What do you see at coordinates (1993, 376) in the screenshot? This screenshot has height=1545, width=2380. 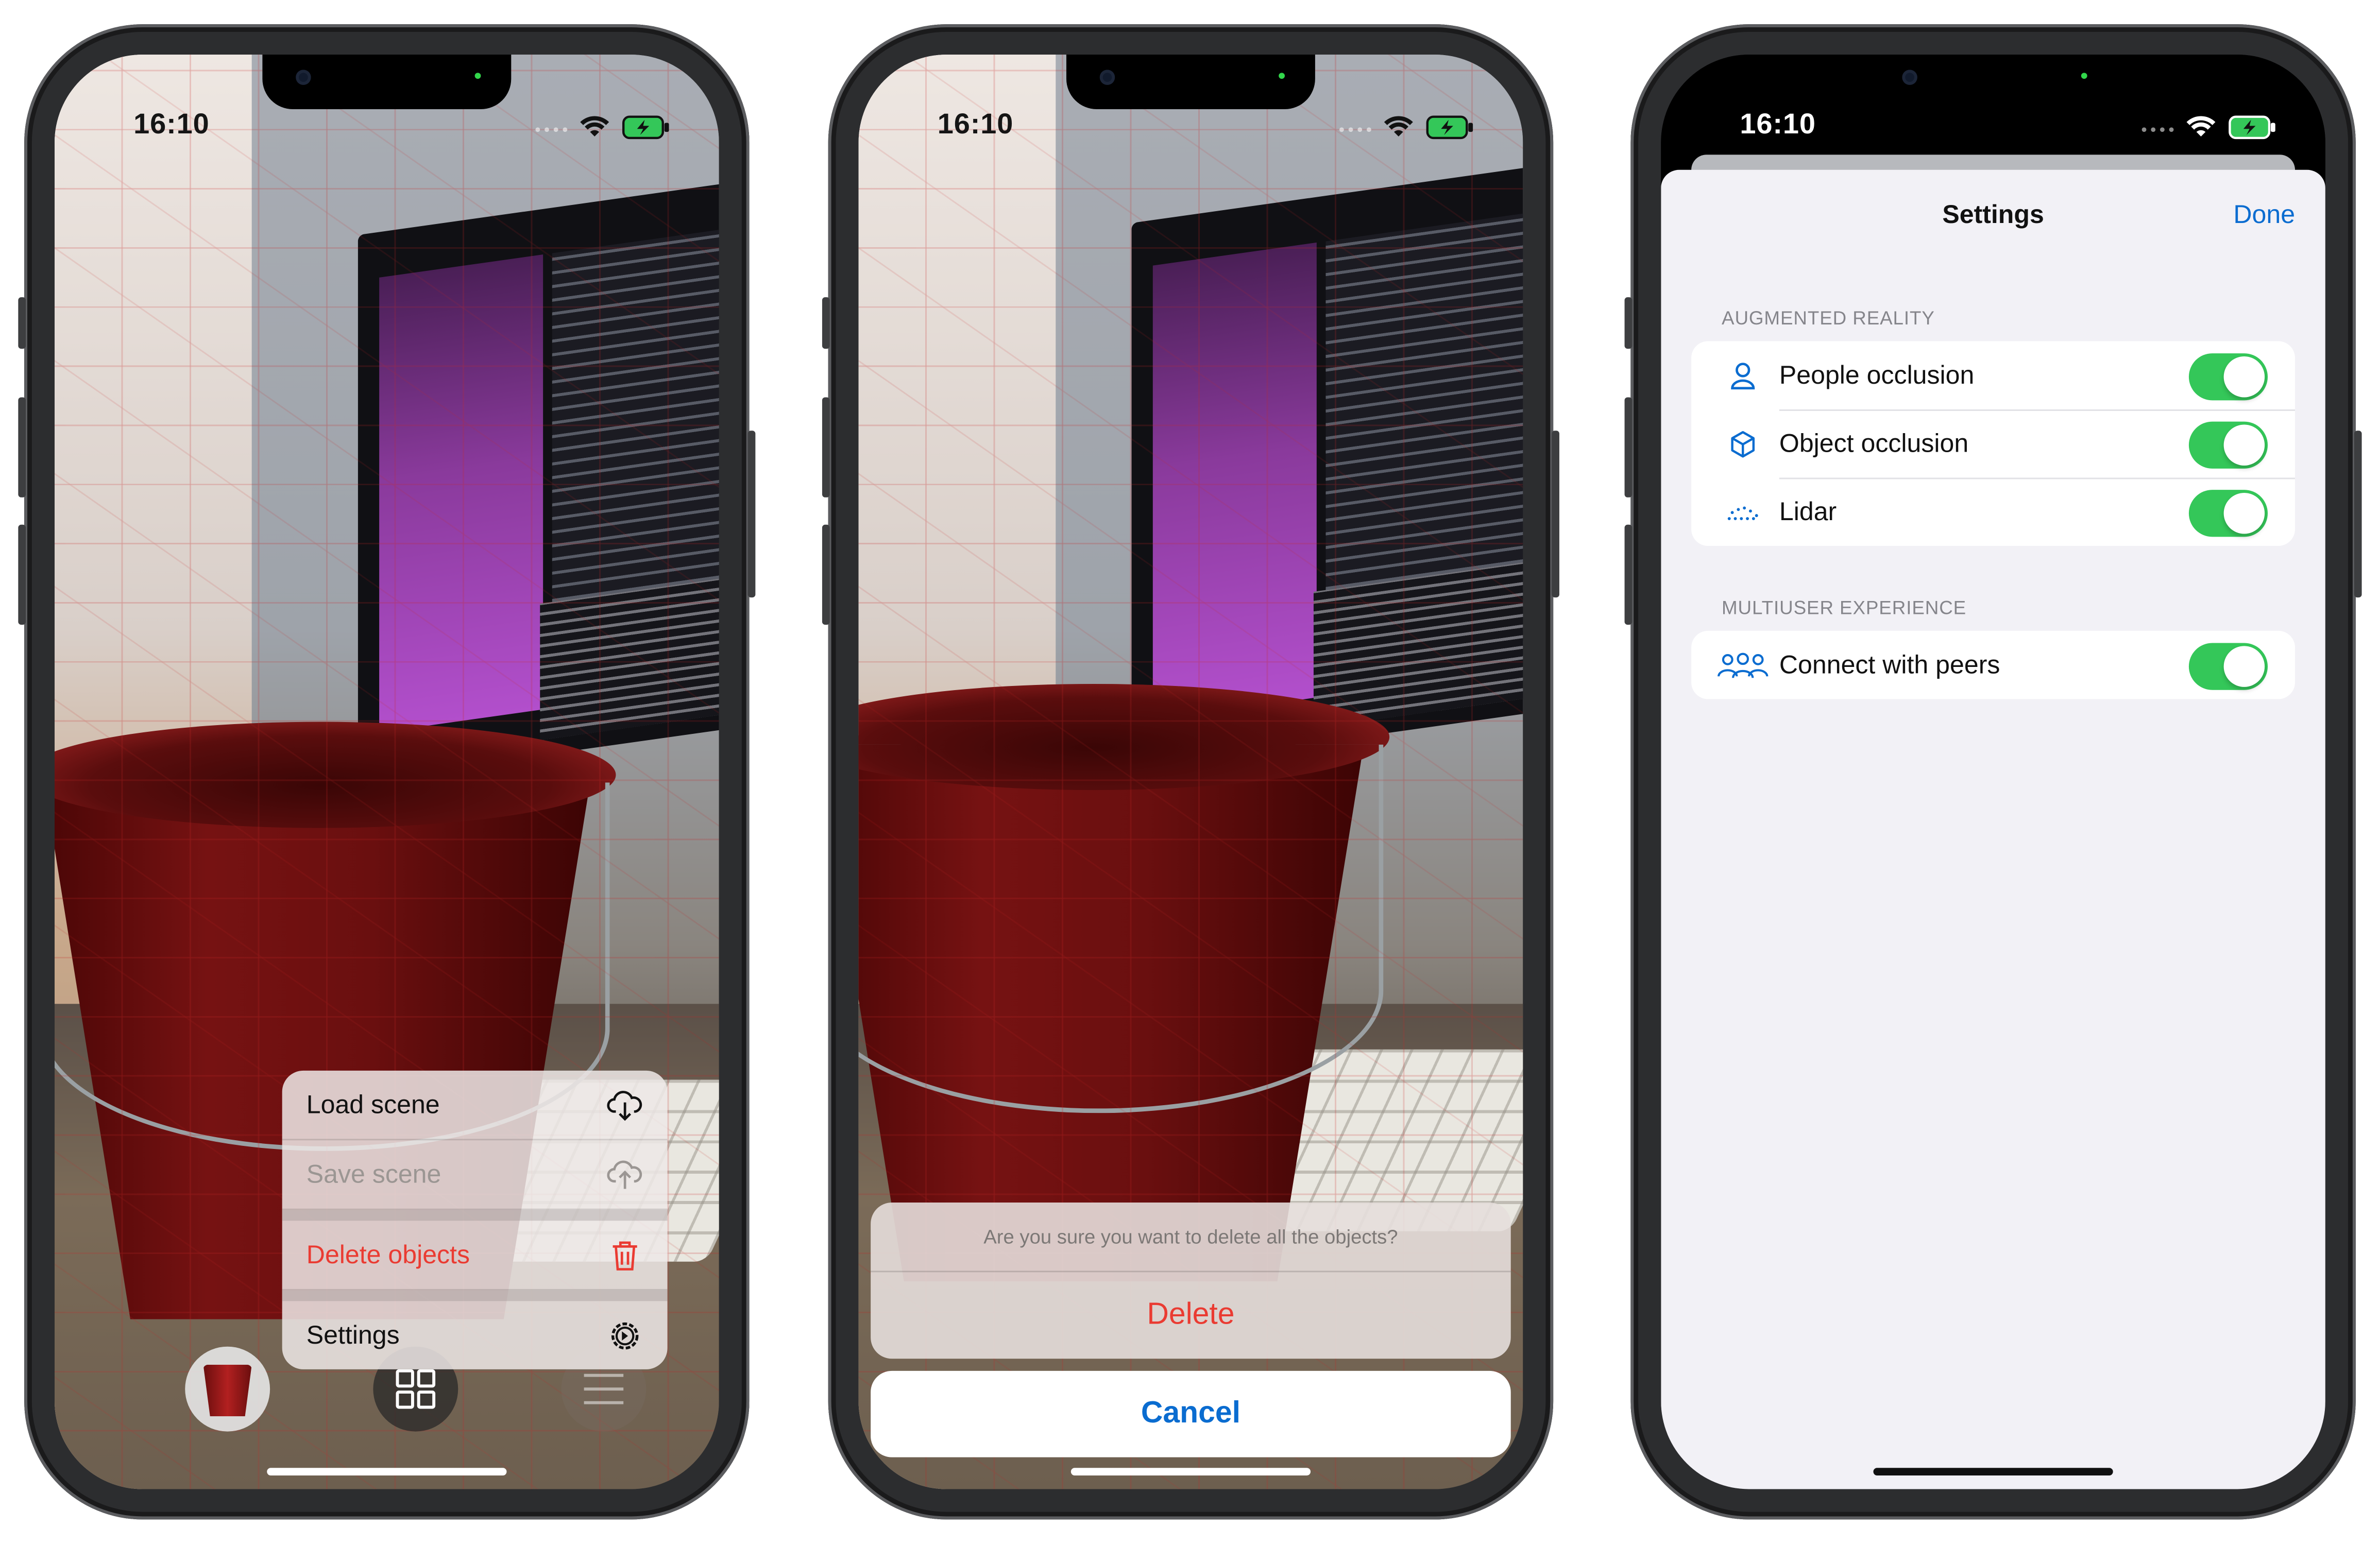 I see `setting-row-people-occlusion: People occlusion` at bounding box center [1993, 376].